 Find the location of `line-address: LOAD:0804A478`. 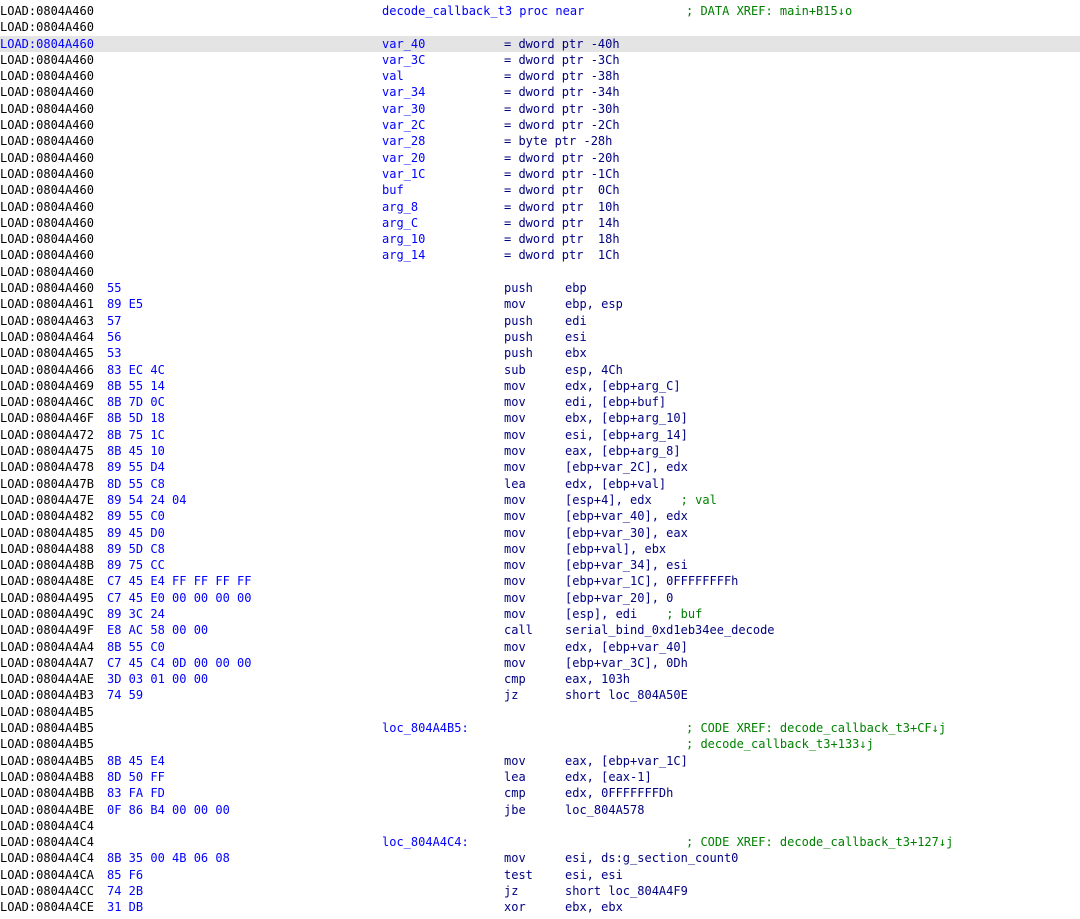

line-address: LOAD:0804A478 is located at coordinates (47, 467).